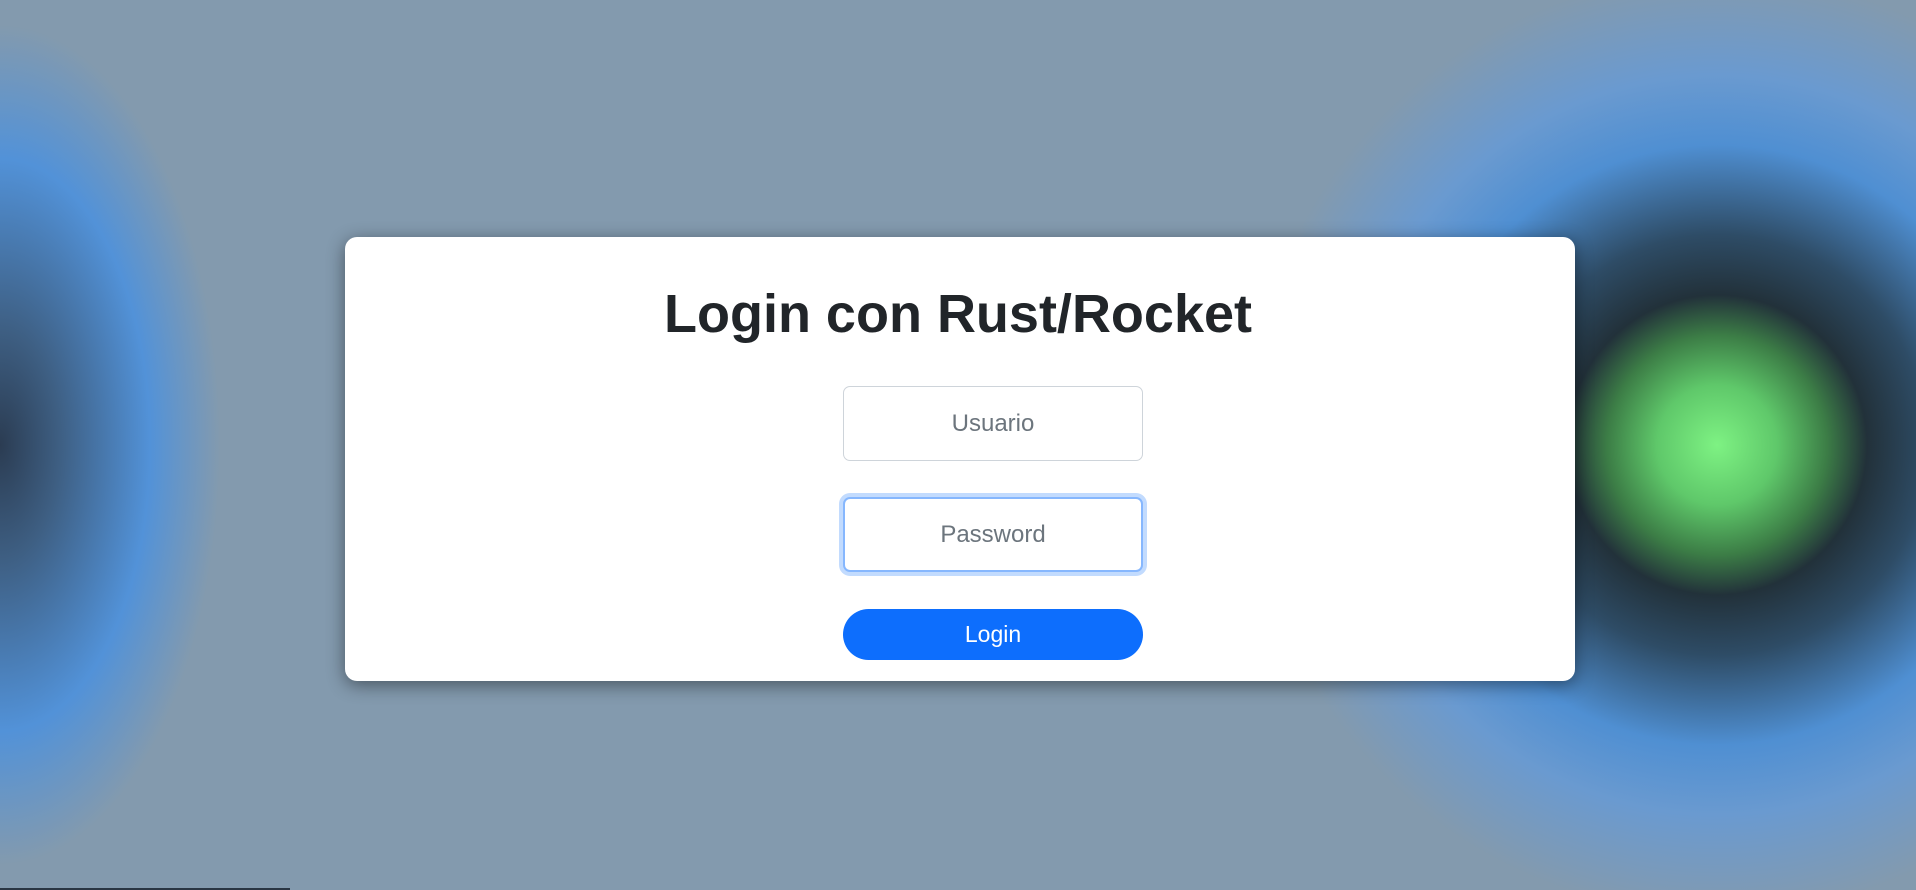  What do you see at coordinates (993, 423) in the screenshot?
I see `username-input` at bounding box center [993, 423].